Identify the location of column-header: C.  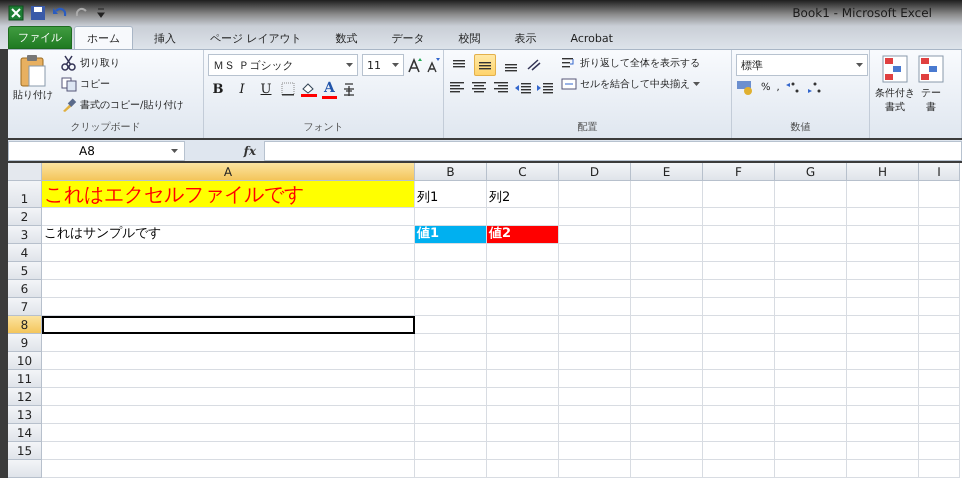
(523, 172).